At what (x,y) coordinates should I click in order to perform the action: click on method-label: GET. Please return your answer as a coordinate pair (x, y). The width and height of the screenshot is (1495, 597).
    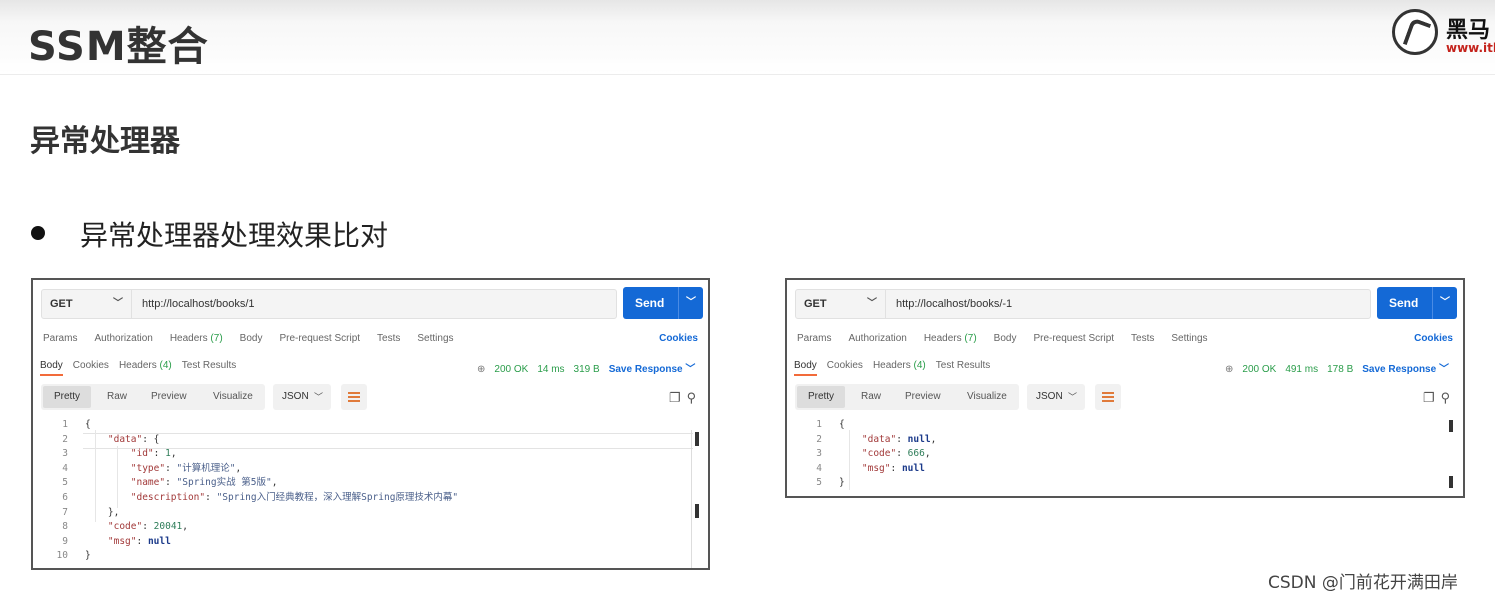
    Looking at the image, I should click on (815, 304).